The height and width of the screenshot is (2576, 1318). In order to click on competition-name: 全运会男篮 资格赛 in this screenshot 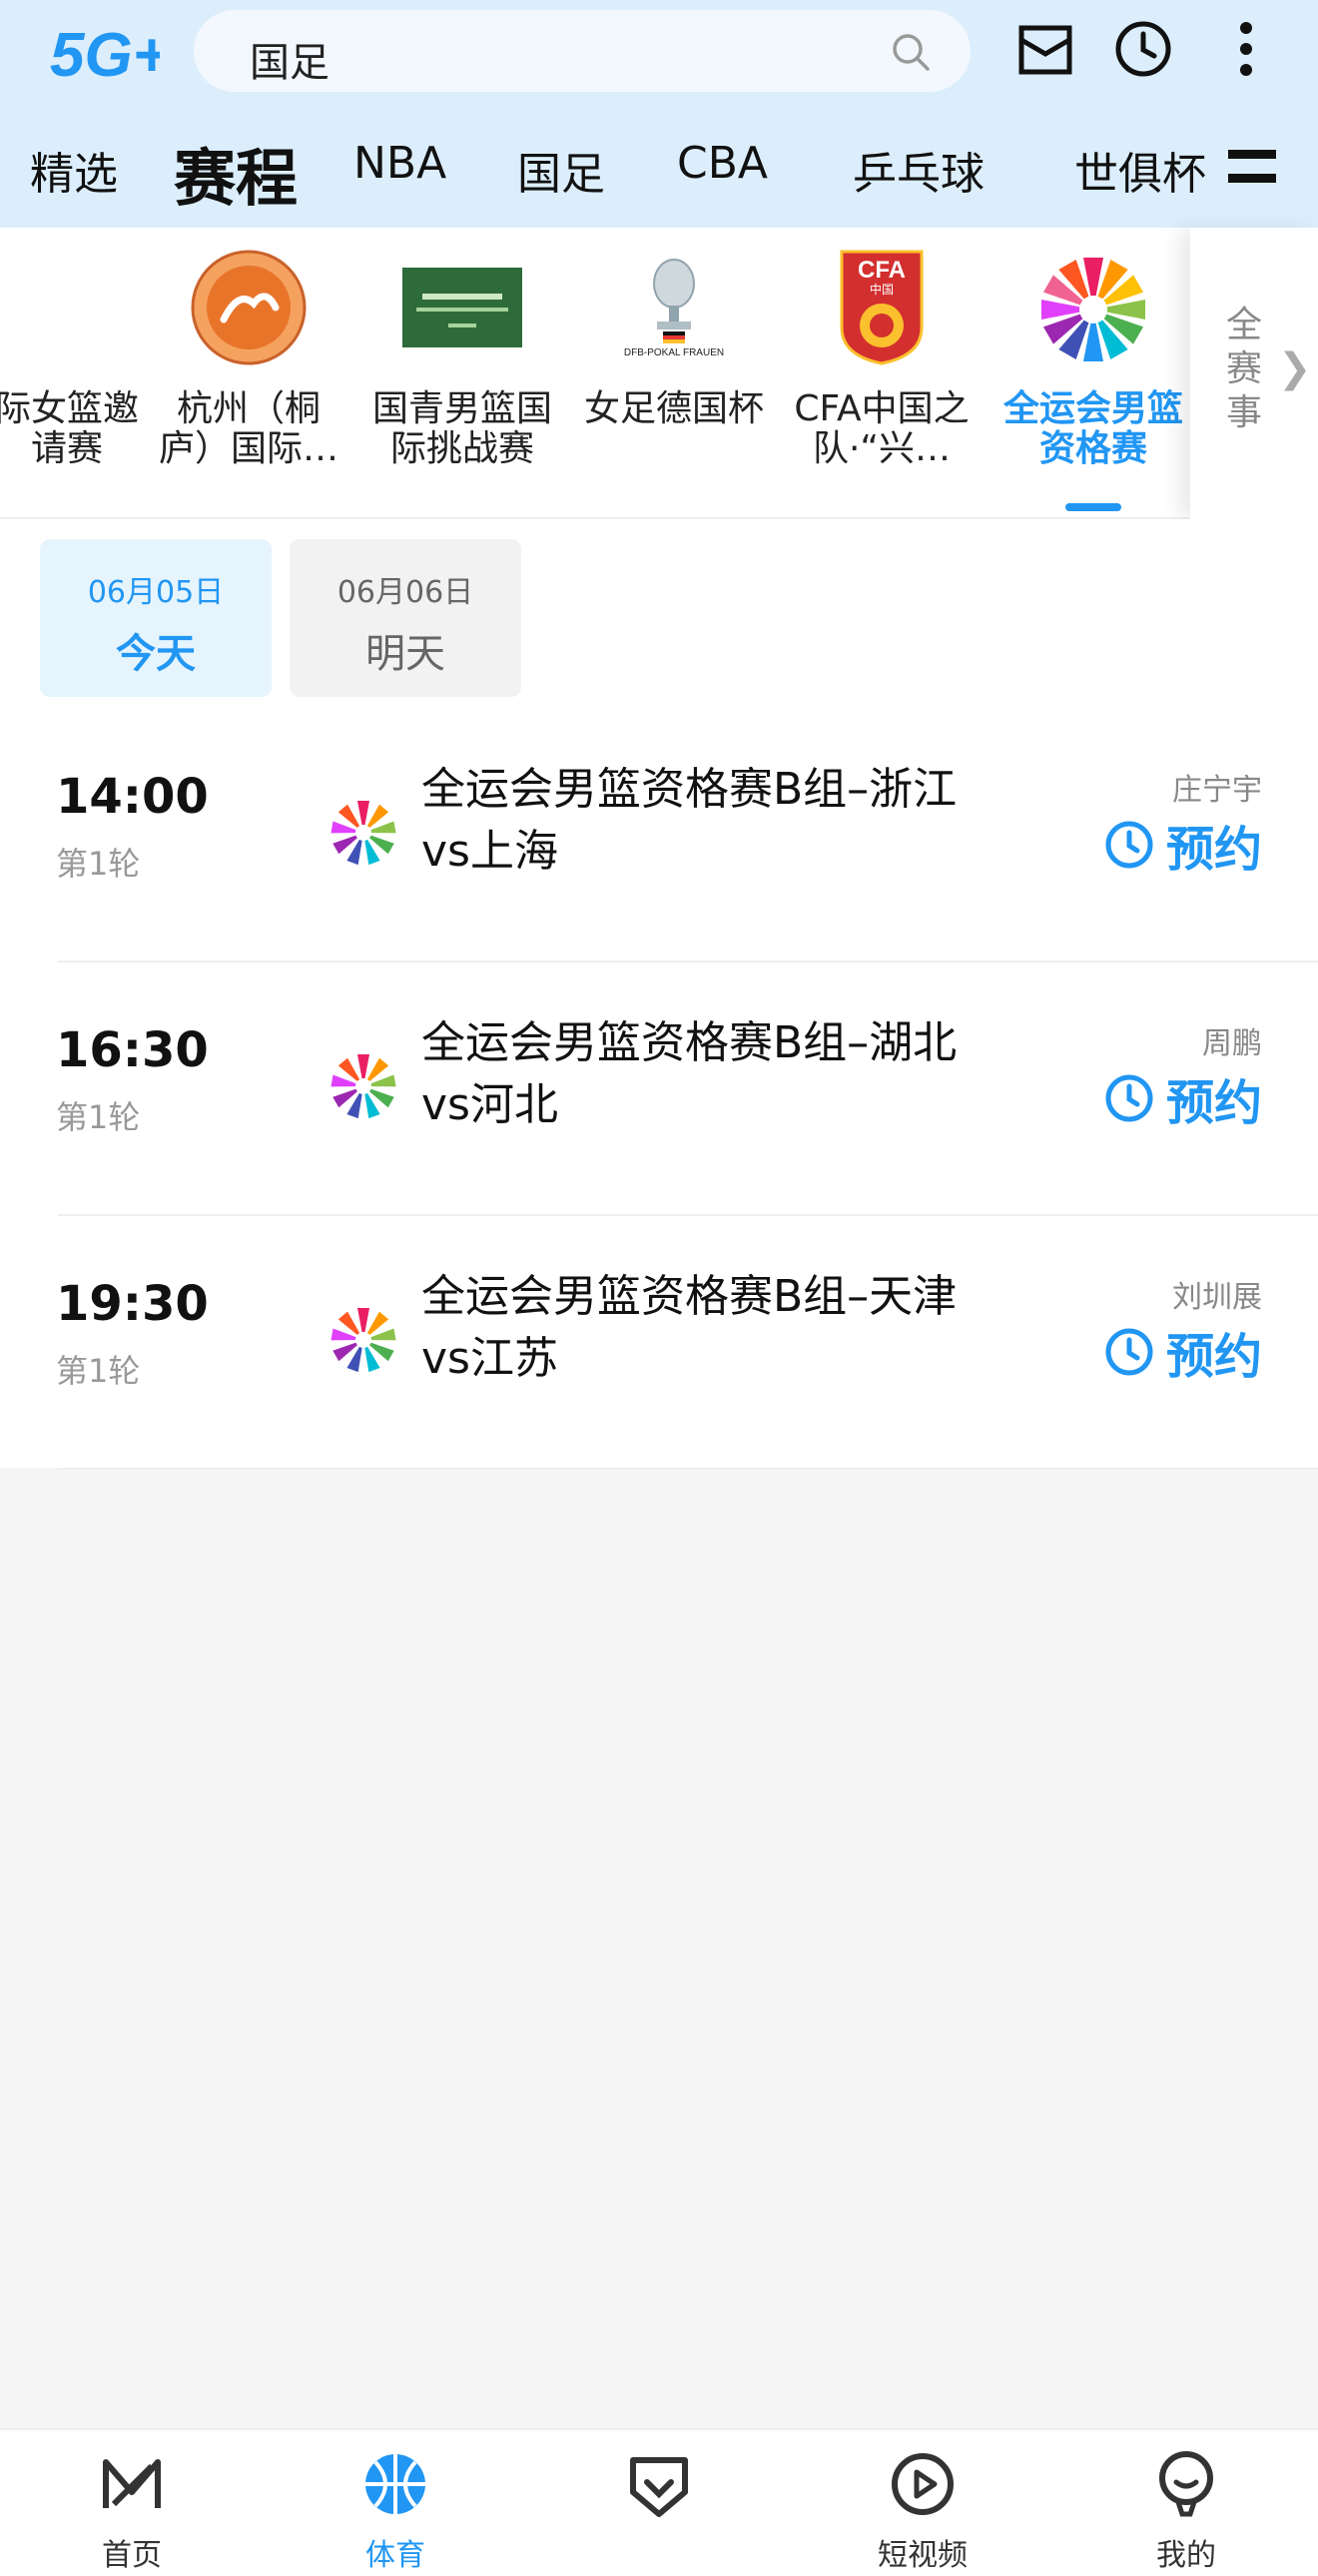, I will do `click(1092, 428)`.